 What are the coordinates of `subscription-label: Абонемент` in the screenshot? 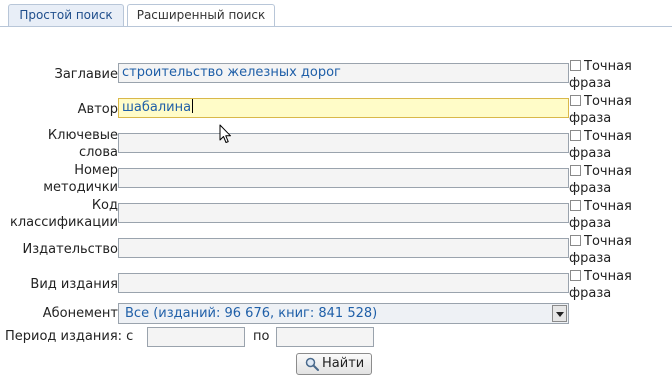 It's located at (80, 313).